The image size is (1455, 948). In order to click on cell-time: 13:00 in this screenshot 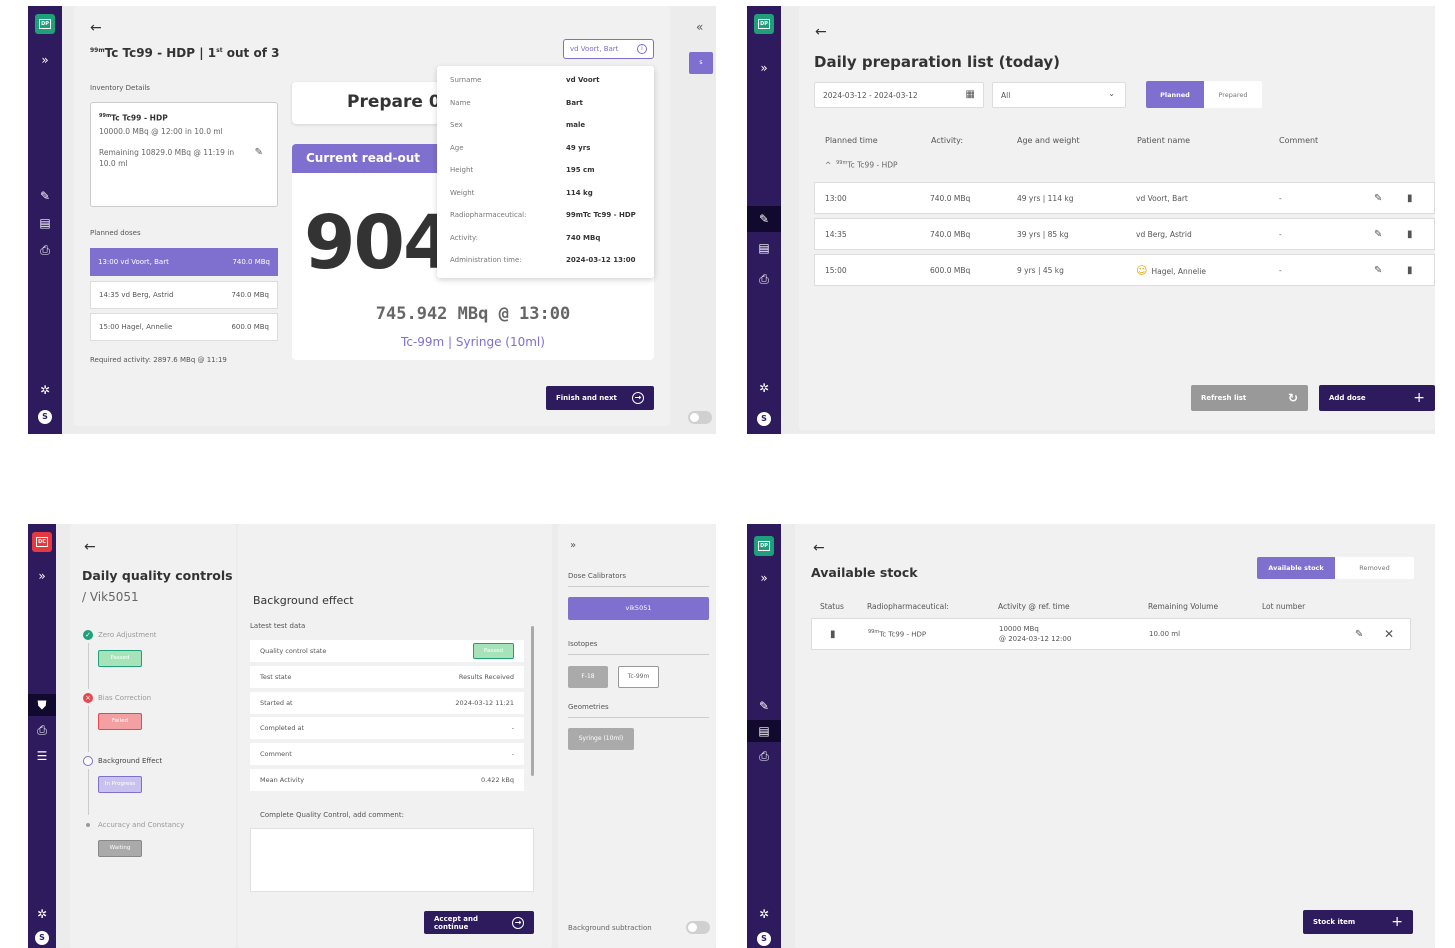, I will do `click(836, 198)`.